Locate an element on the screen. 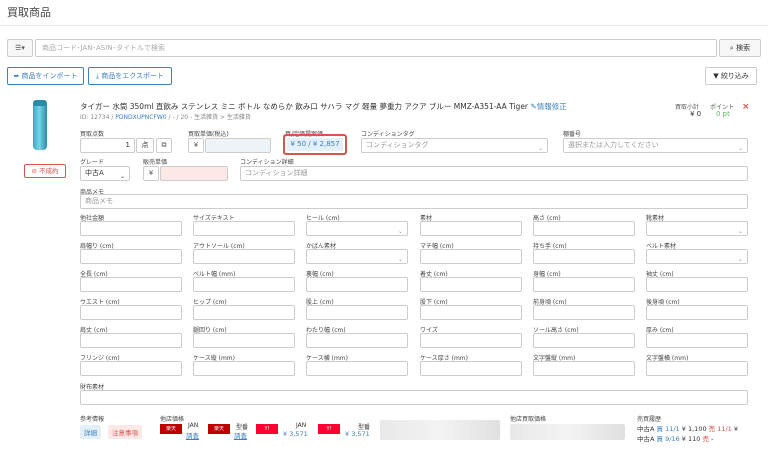 Image resolution: width=768 pixels, height=451 pixels. yahoo-model-price: ¥ 3,571 is located at coordinates (357, 434).